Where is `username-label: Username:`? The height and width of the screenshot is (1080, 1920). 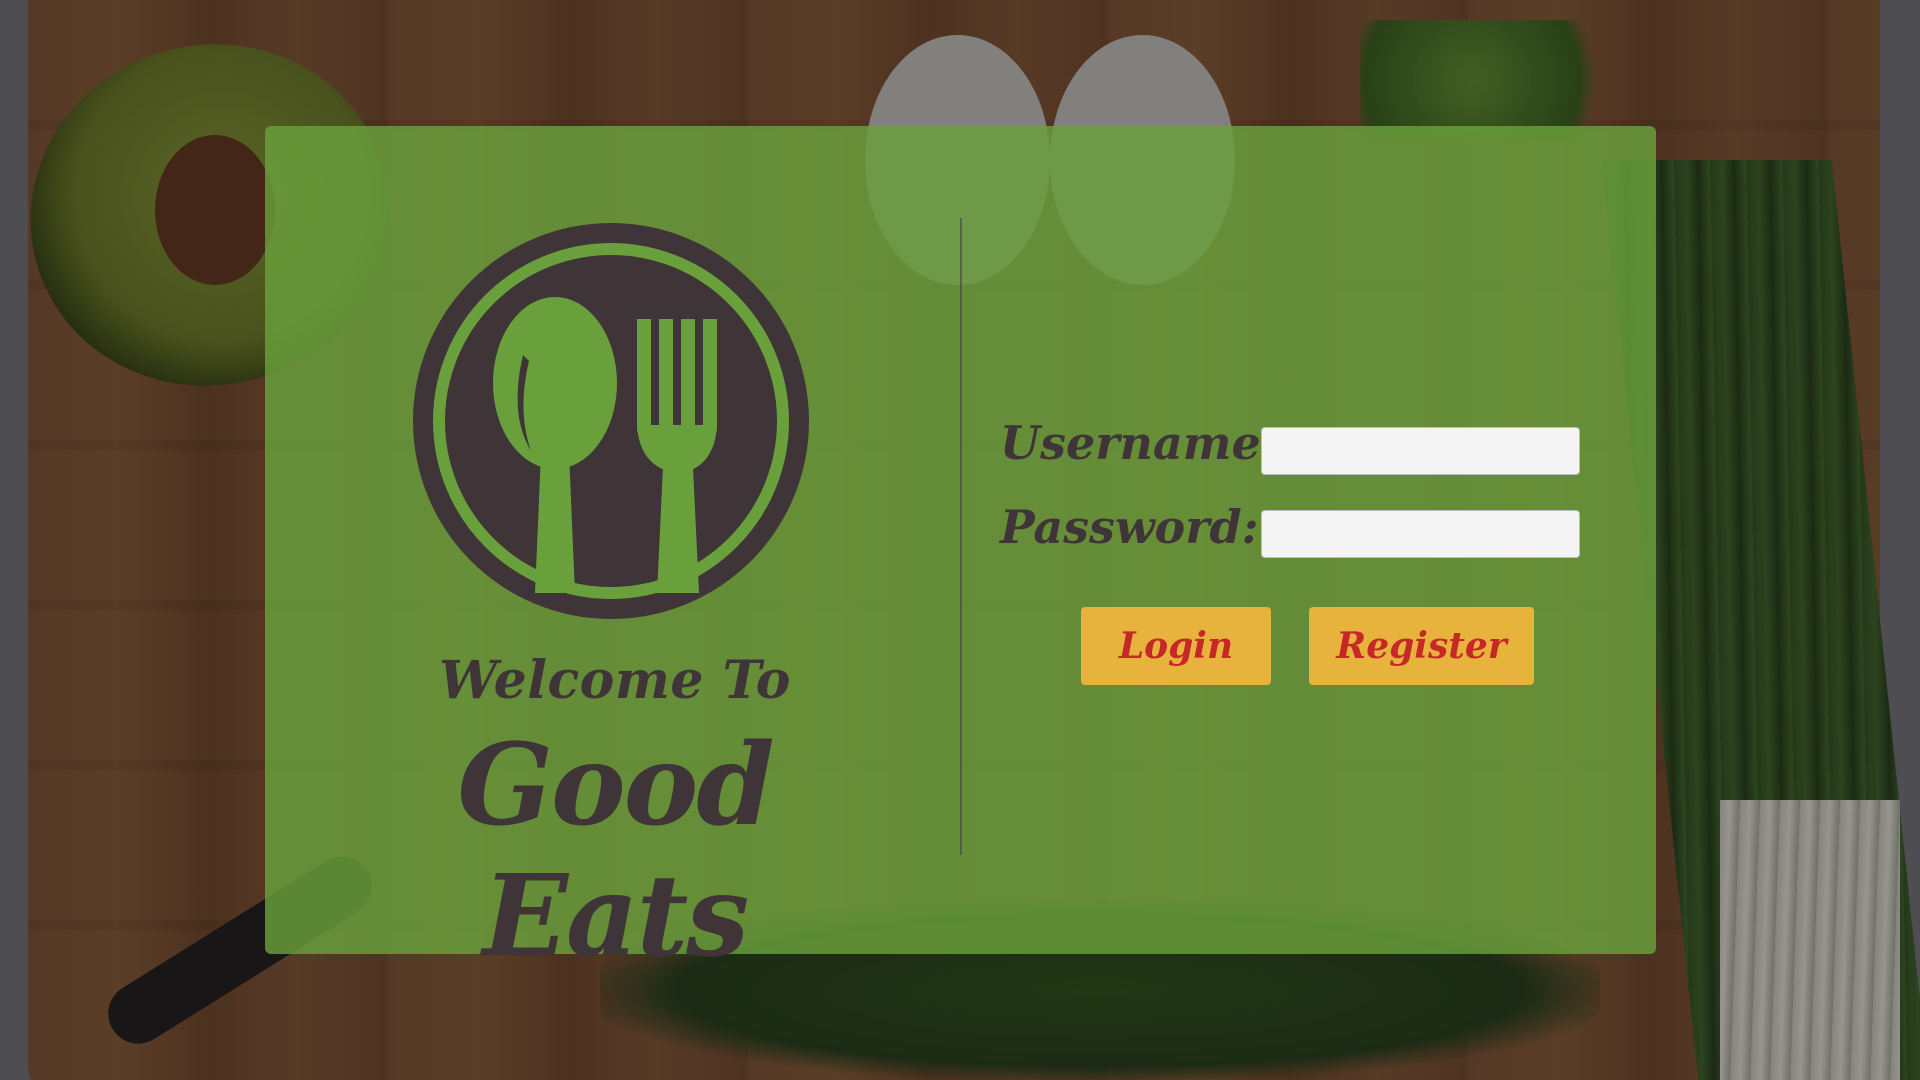 username-label: Username: is located at coordinates (1139, 443).